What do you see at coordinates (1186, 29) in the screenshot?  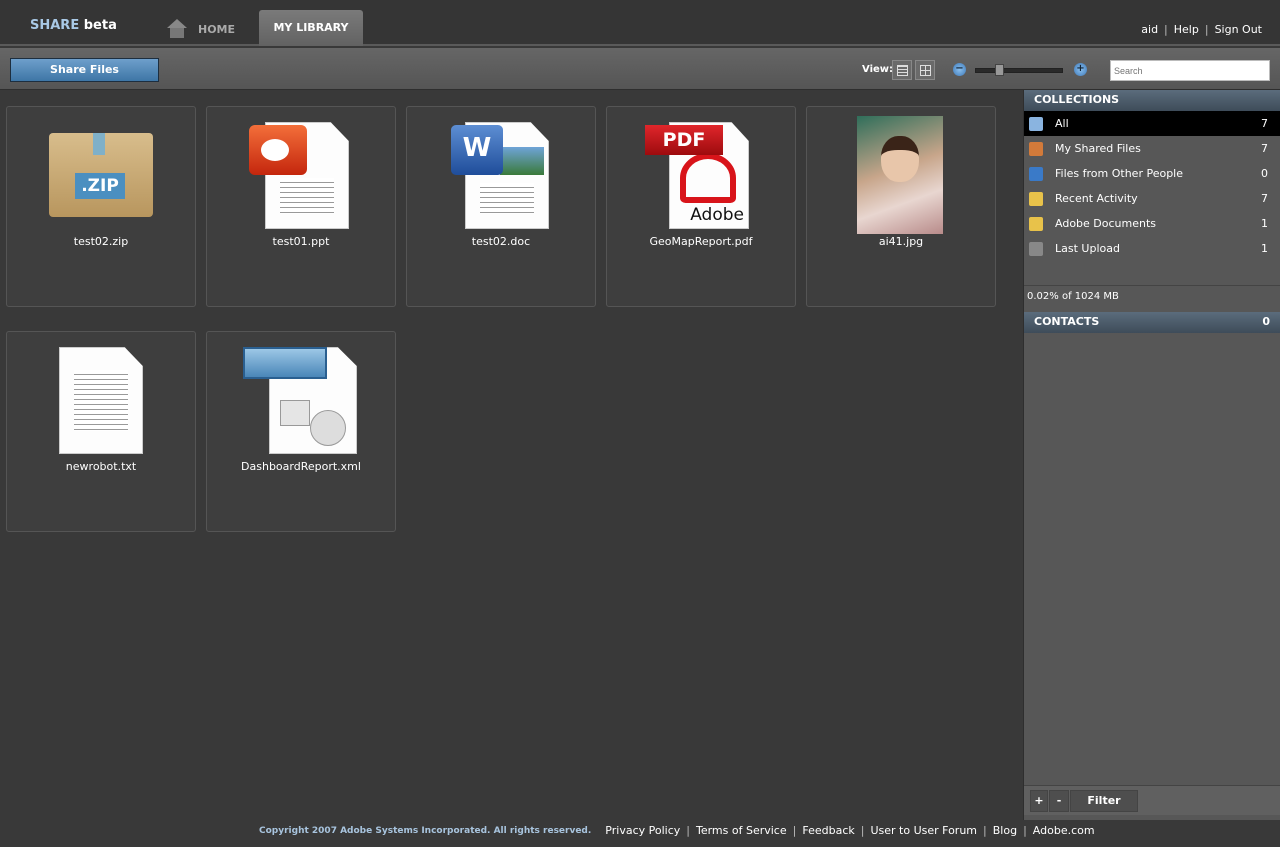 I see `help-link: Help` at bounding box center [1186, 29].